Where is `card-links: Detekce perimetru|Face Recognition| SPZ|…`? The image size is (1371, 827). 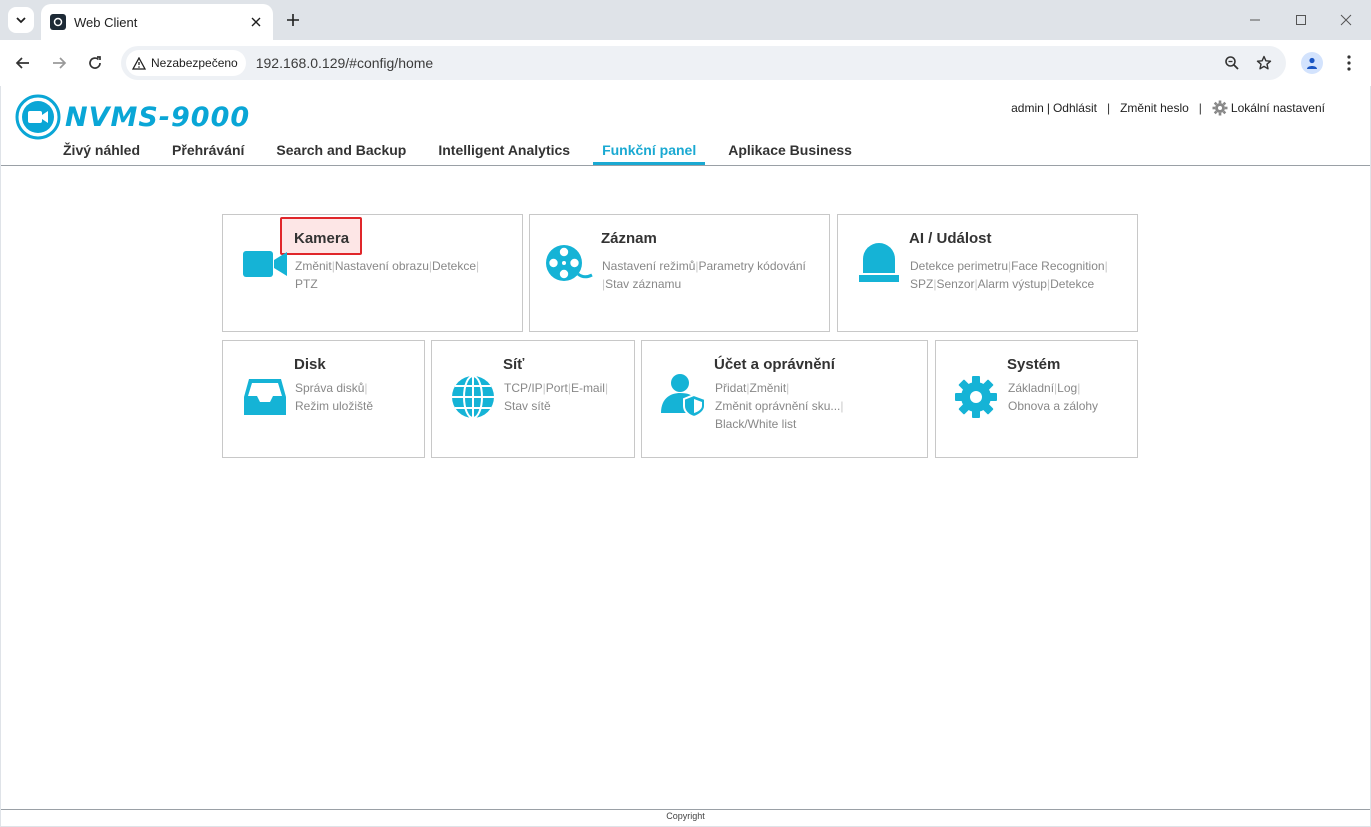
card-links: Detekce perimetru|Face Recognition| SPZ|… is located at coordinates (1009, 275).